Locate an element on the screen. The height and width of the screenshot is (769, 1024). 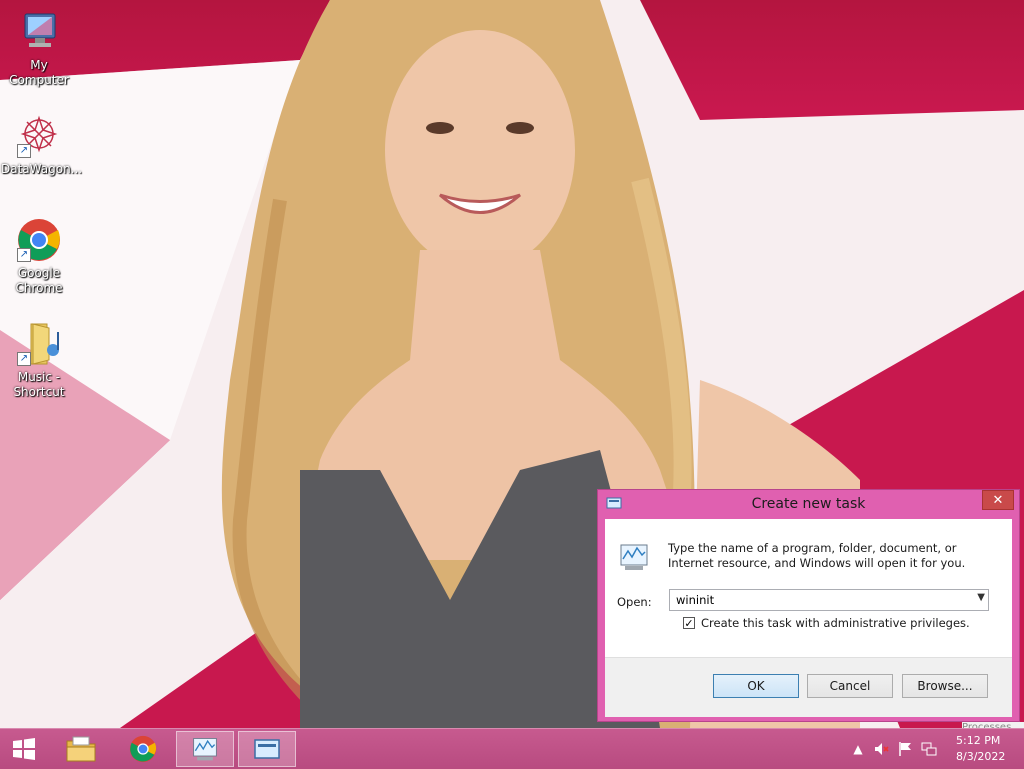
cancel-button: Cancel is located at coordinates (850, 686).